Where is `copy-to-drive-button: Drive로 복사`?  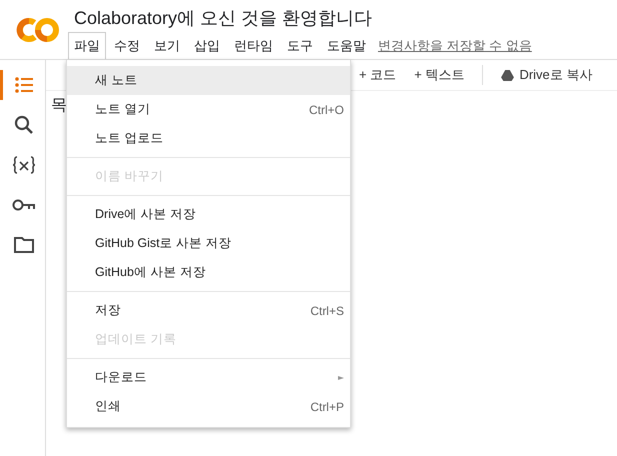 copy-to-drive-button: Drive로 복사 is located at coordinates (546, 75).